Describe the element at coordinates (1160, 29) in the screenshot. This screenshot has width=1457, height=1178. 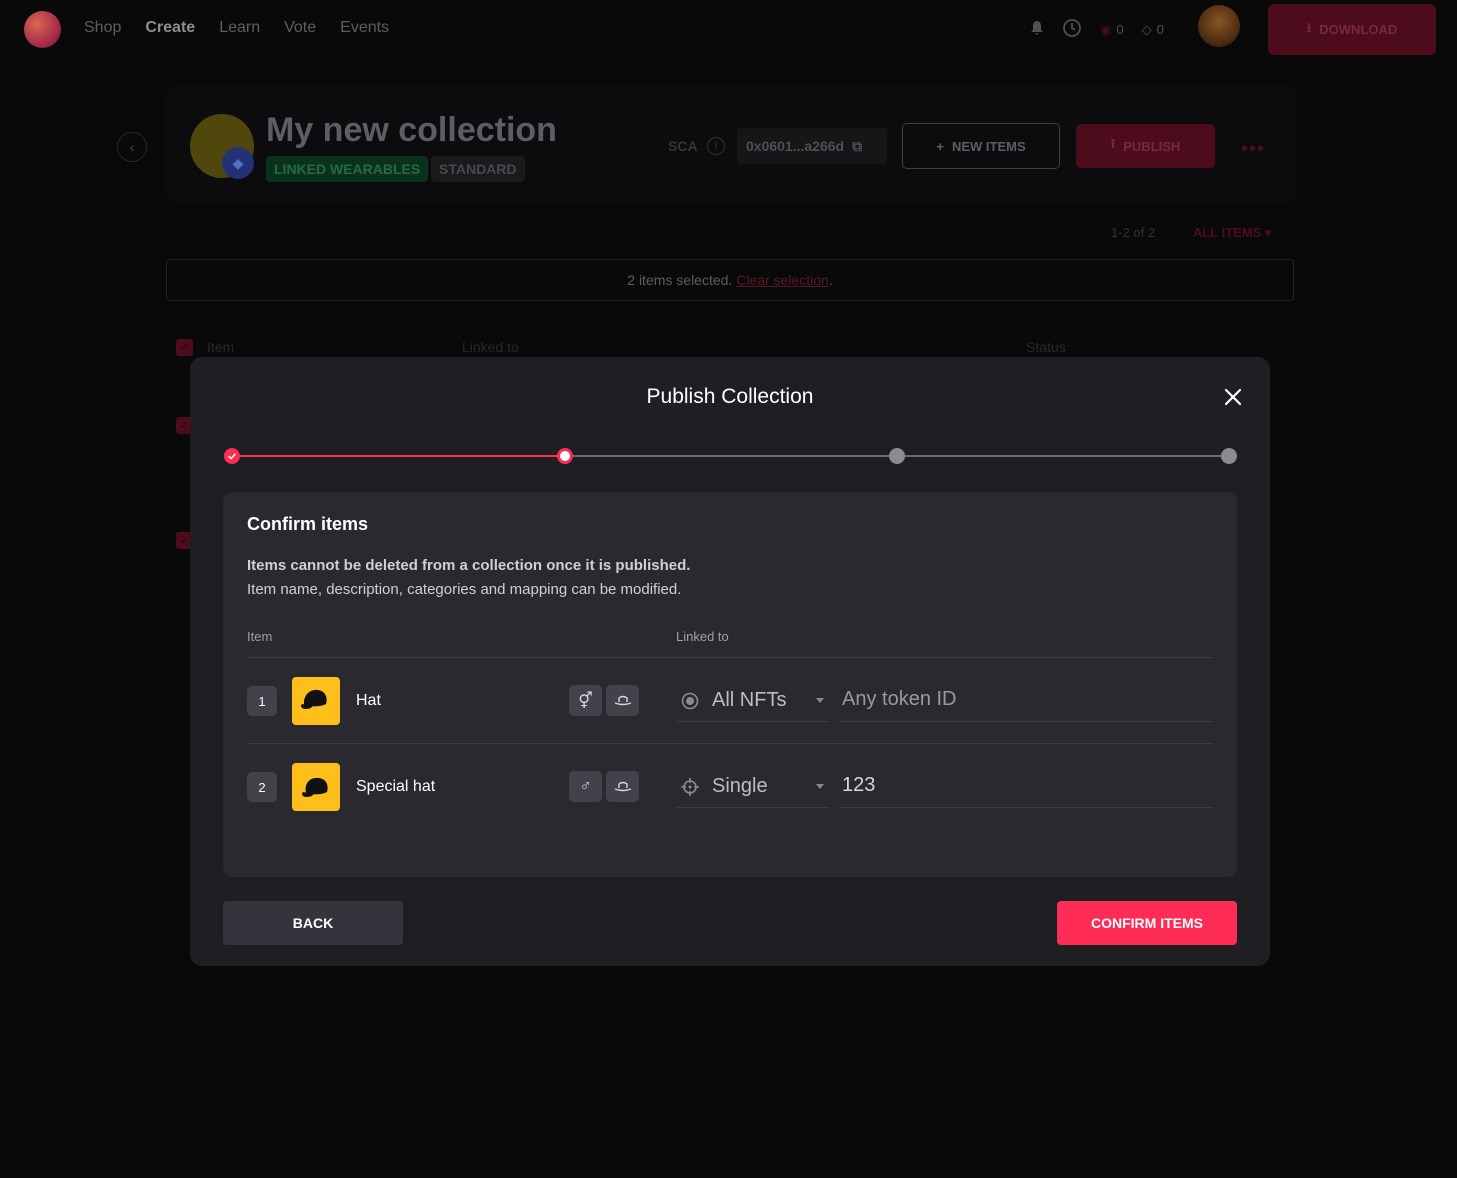
I see `land-value: 0` at that location.